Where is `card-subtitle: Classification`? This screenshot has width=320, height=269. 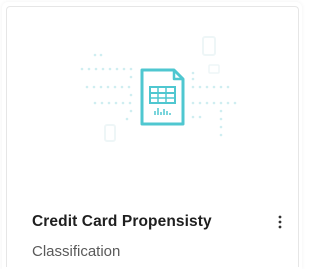
card-subtitle: Classification is located at coordinates (76, 251).